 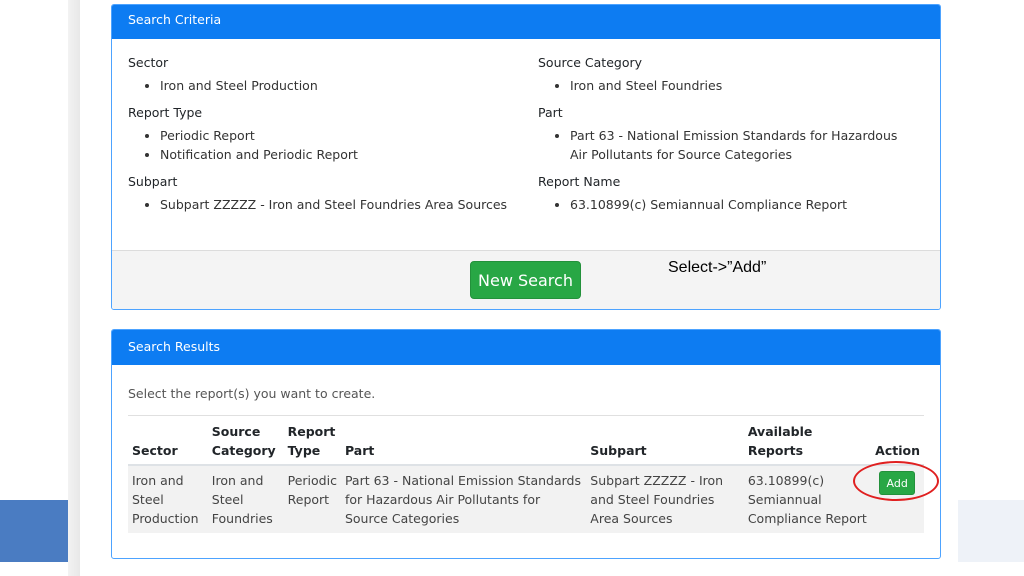 I want to click on column-header-part: Part, so click(x=463, y=442).